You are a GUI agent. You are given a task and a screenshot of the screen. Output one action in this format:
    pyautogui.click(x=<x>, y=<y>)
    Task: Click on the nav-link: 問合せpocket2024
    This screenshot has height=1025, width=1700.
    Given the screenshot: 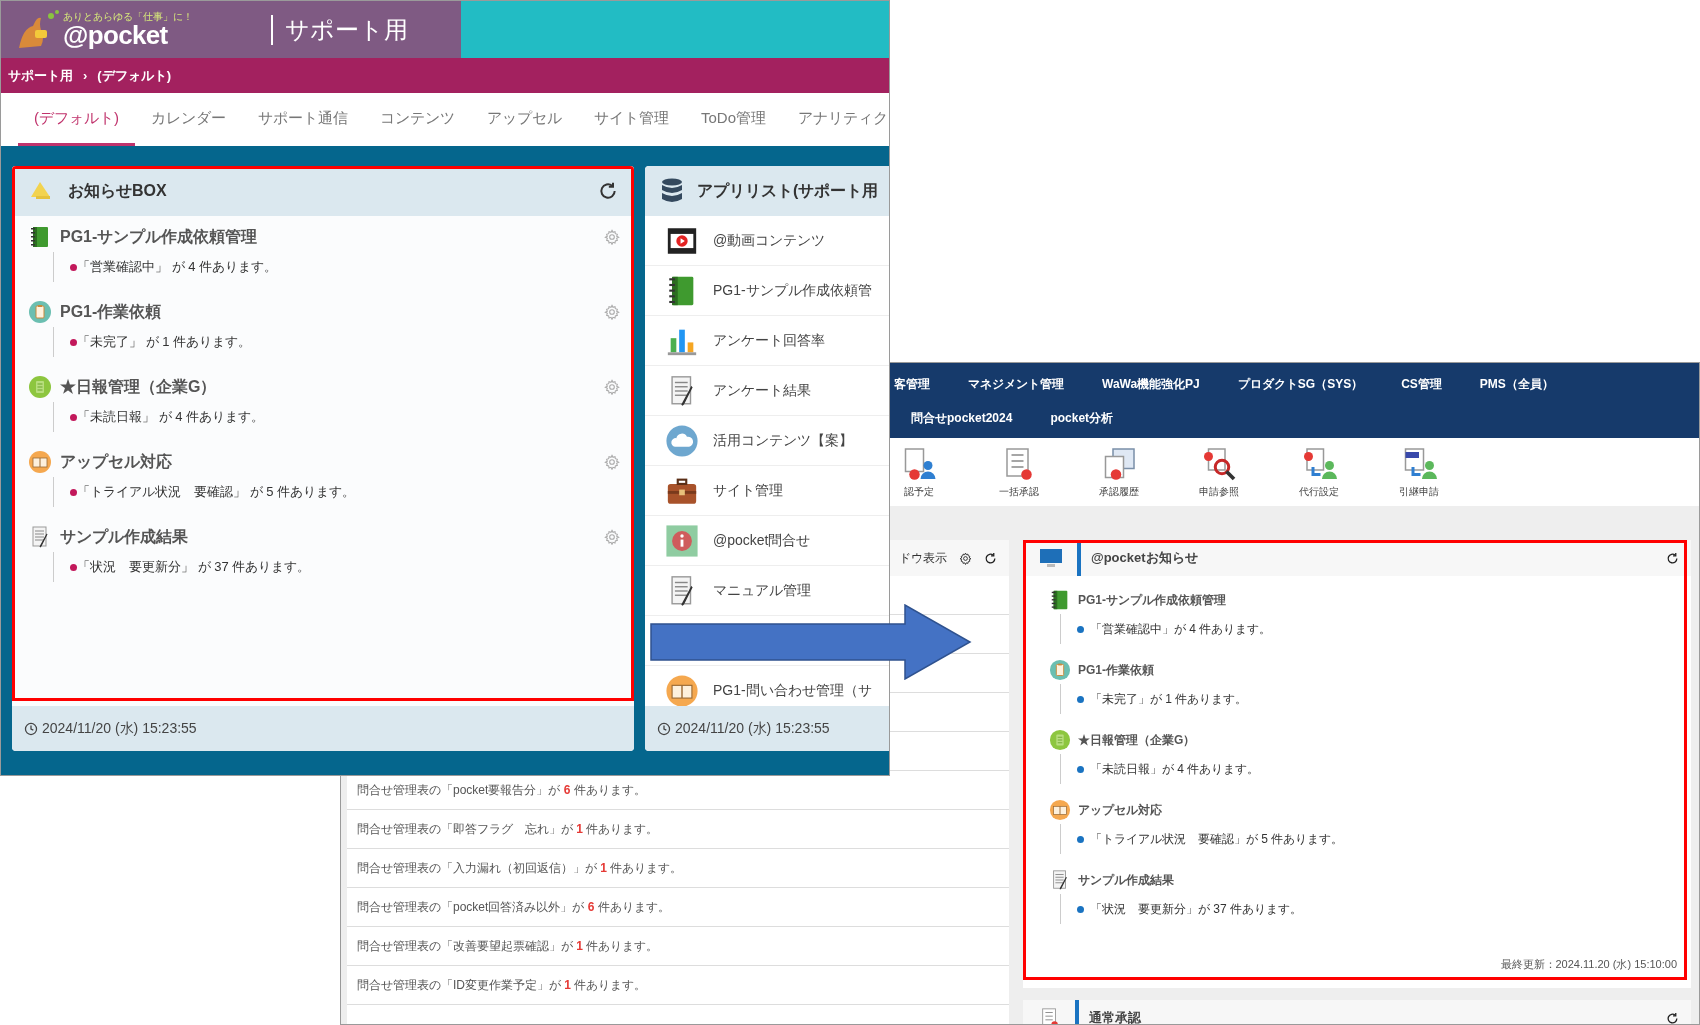 What is the action you would take?
    pyautogui.click(x=962, y=417)
    